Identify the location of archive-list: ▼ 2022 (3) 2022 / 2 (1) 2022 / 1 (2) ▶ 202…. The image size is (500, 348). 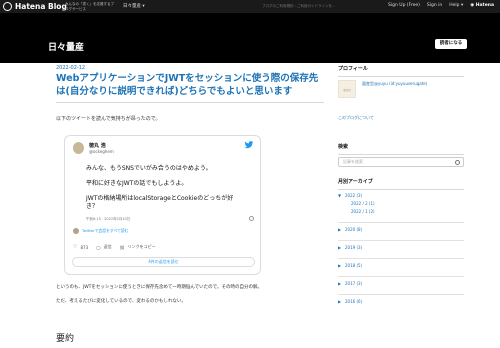
(401, 248).